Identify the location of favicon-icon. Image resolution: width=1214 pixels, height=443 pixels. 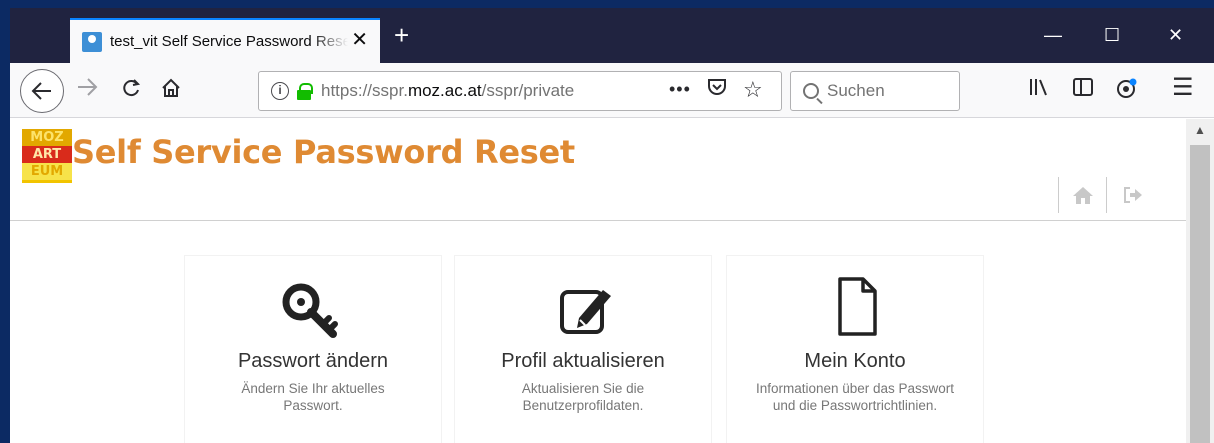
(92, 41).